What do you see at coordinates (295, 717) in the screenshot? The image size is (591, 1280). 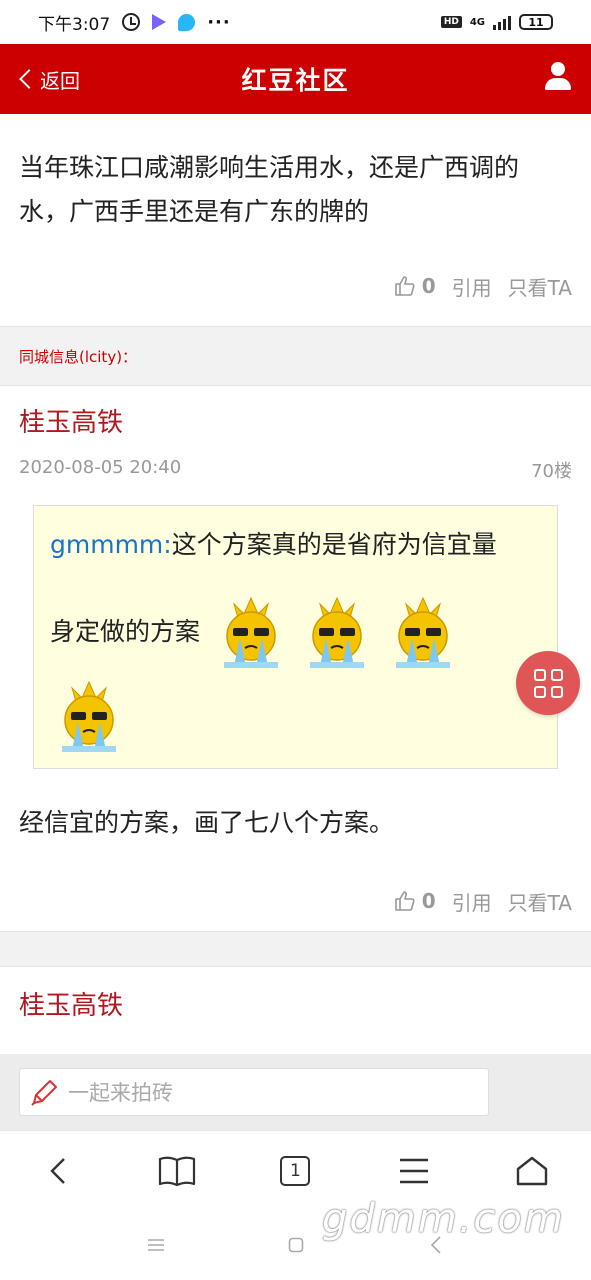 I see `quote-line` at bounding box center [295, 717].